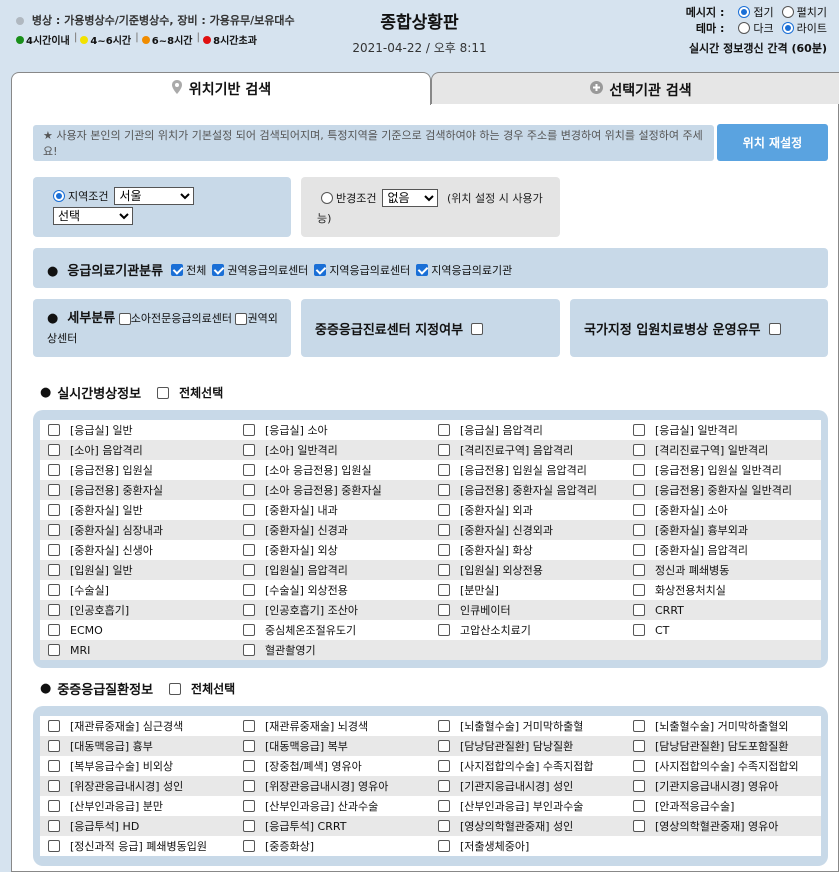 This screenshot has height=872, width=839. I want to click on list-item: [사지접합의수술] 수족지접합외, so click(722, 766).